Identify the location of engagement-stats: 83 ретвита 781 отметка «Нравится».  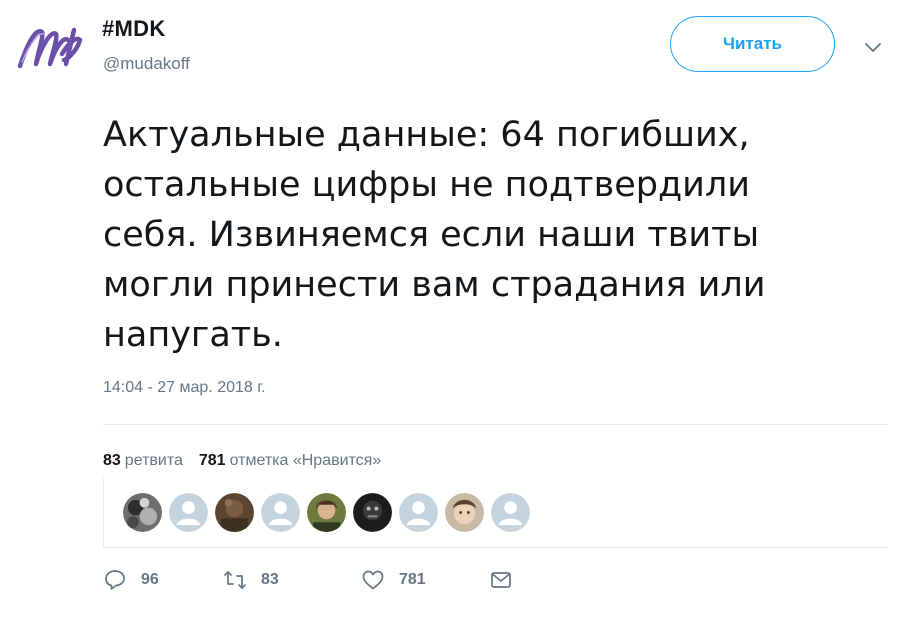
(250, 461).